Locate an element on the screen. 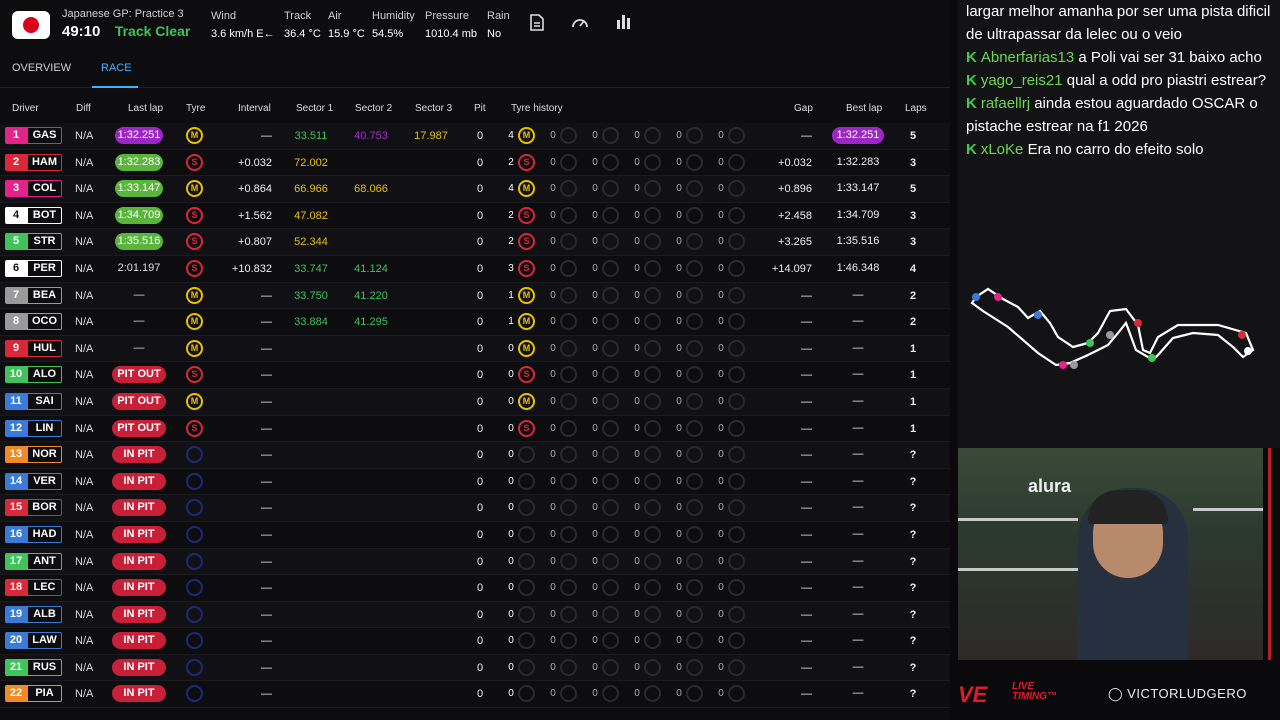 This screenshot has height=720, width=1280. driver-code: BOT is located at coordinates (44, 215).